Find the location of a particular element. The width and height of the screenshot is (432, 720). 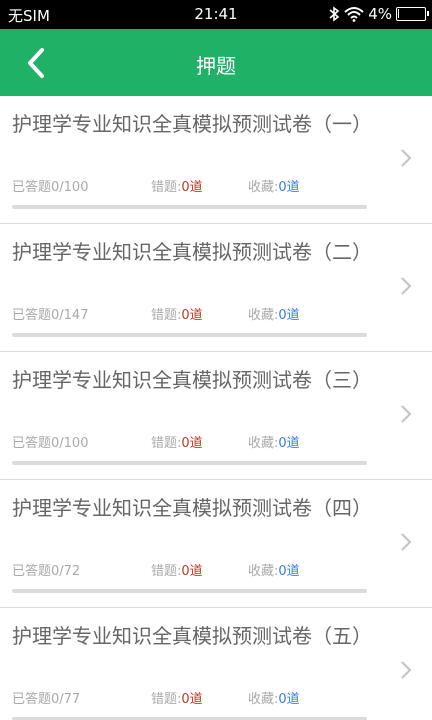

paper-title: 护理学专业知识全真模拟预测试卷（五） is located at coordinates (192, 636).